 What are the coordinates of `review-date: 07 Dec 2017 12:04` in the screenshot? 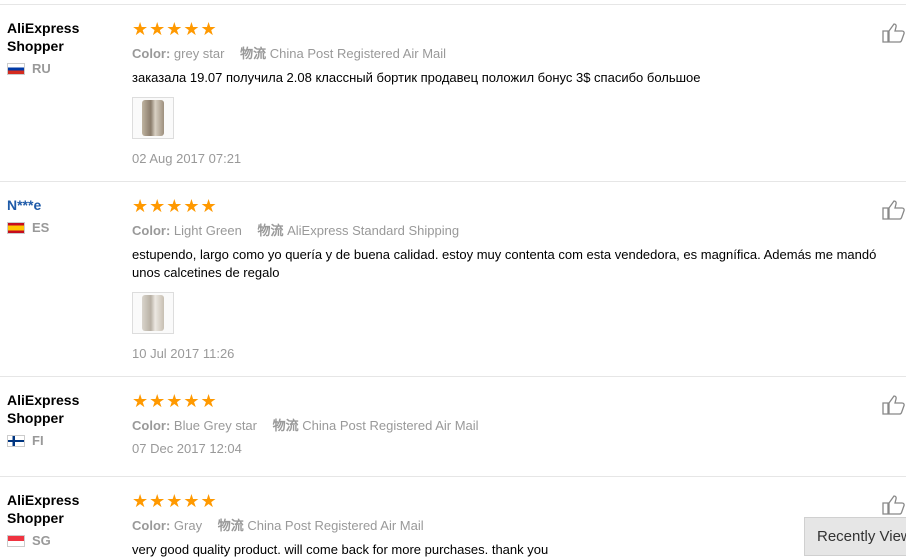 It's located at (187, 448).